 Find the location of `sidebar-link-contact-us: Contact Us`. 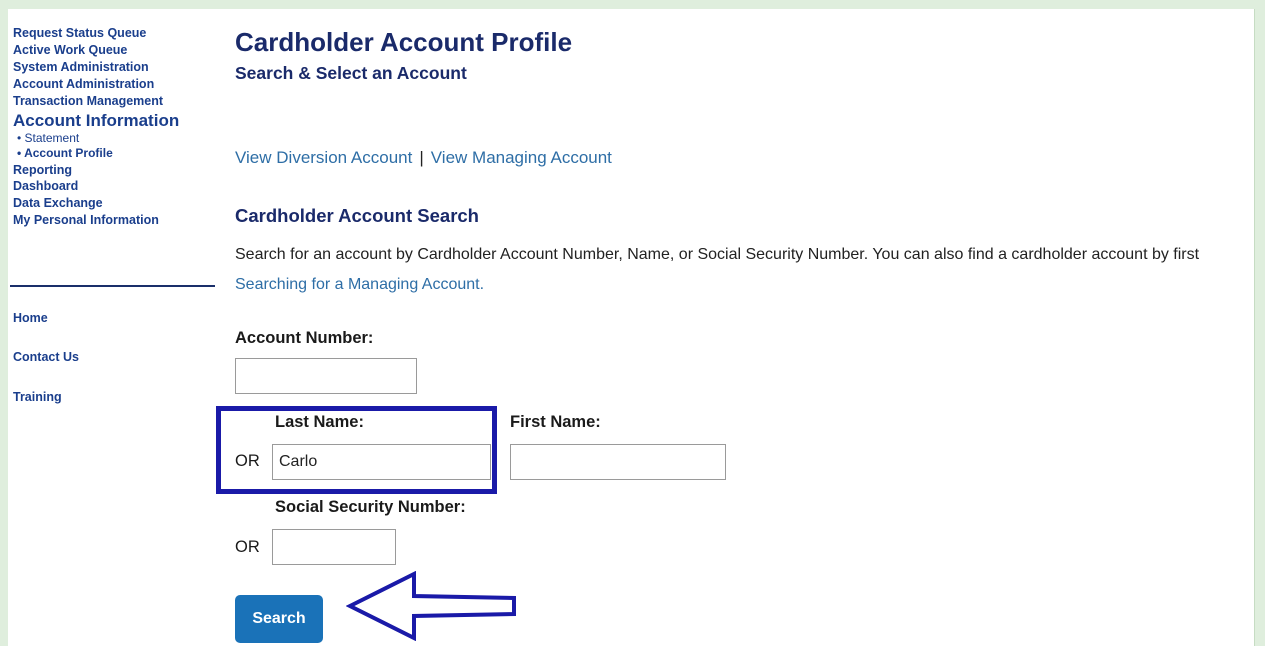

sidebar-link-contact-us: Contact Us is located at coordinates (46, 357).